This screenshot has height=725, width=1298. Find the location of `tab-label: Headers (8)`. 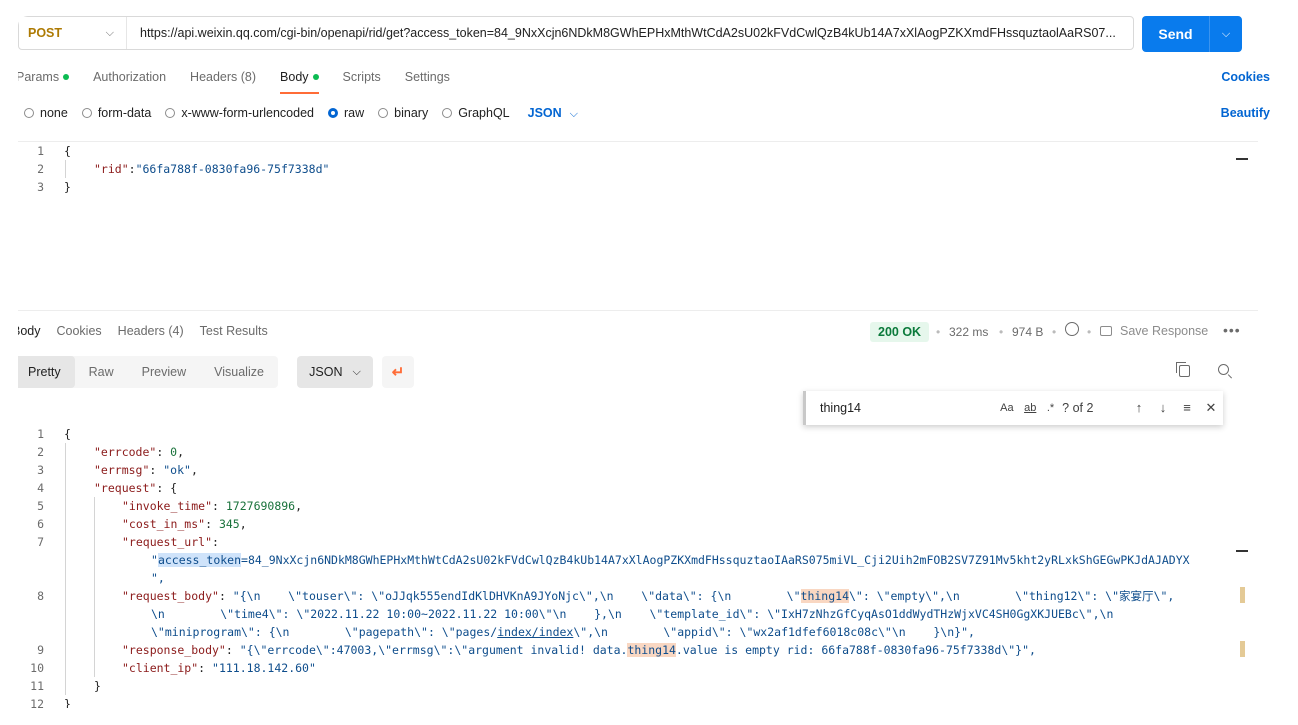

tab-label: Headers (8) is located at coordinates (223, 77).